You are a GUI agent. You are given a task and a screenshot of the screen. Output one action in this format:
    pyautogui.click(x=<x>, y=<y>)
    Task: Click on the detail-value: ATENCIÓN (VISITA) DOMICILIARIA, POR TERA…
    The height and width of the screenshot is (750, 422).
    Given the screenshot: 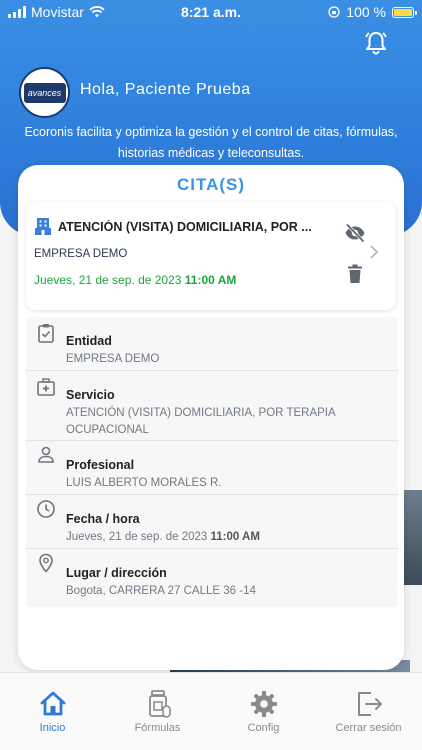 What is the action you would take?
    pyautogui.click(x=201, y=421)
    